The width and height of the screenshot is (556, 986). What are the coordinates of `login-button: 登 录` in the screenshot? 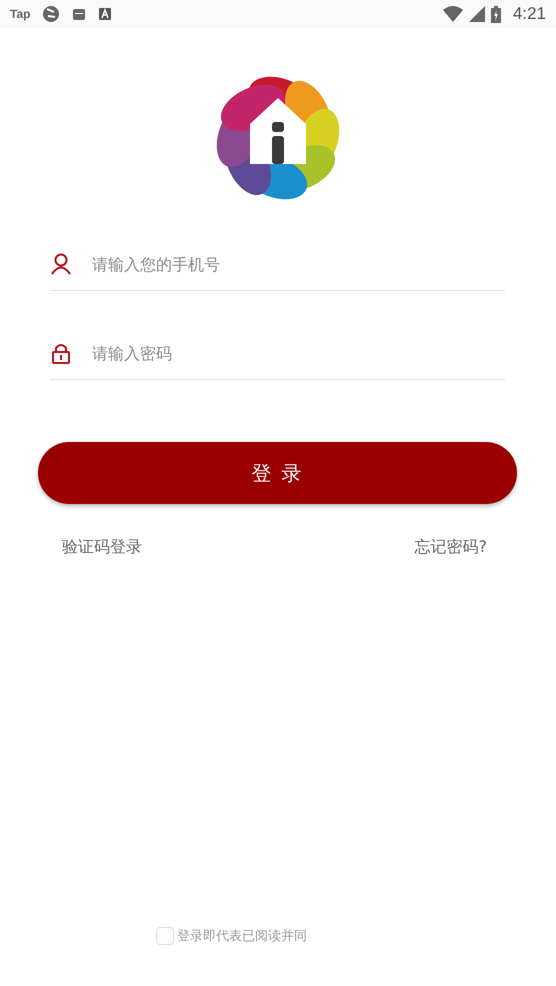 It's located at (277, 473).